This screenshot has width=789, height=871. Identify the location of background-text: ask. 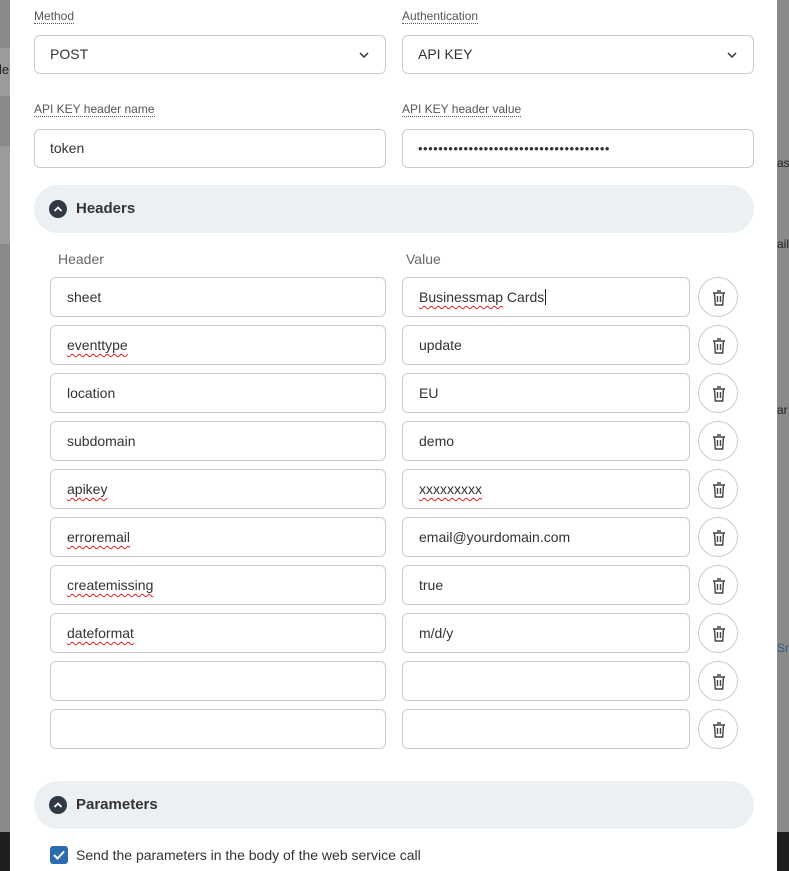
(783, 163).